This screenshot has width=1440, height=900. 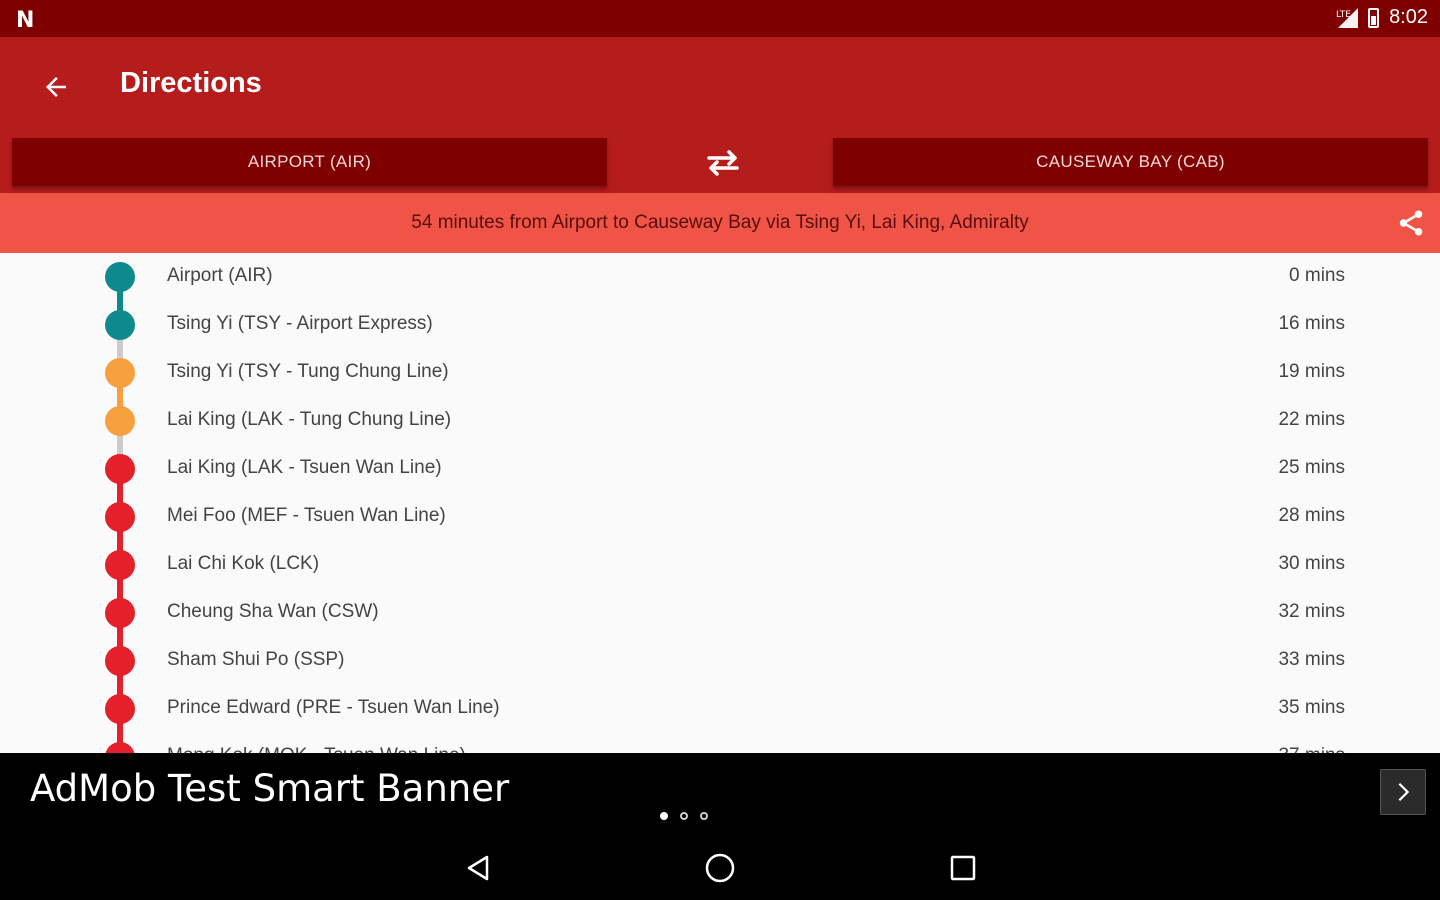 What do you see at coordinates (308, 371) in the screenshot?
I see `station-name: Tsing Yi (TSY - Tung Chung Line)` at bounding box center [308, 371].